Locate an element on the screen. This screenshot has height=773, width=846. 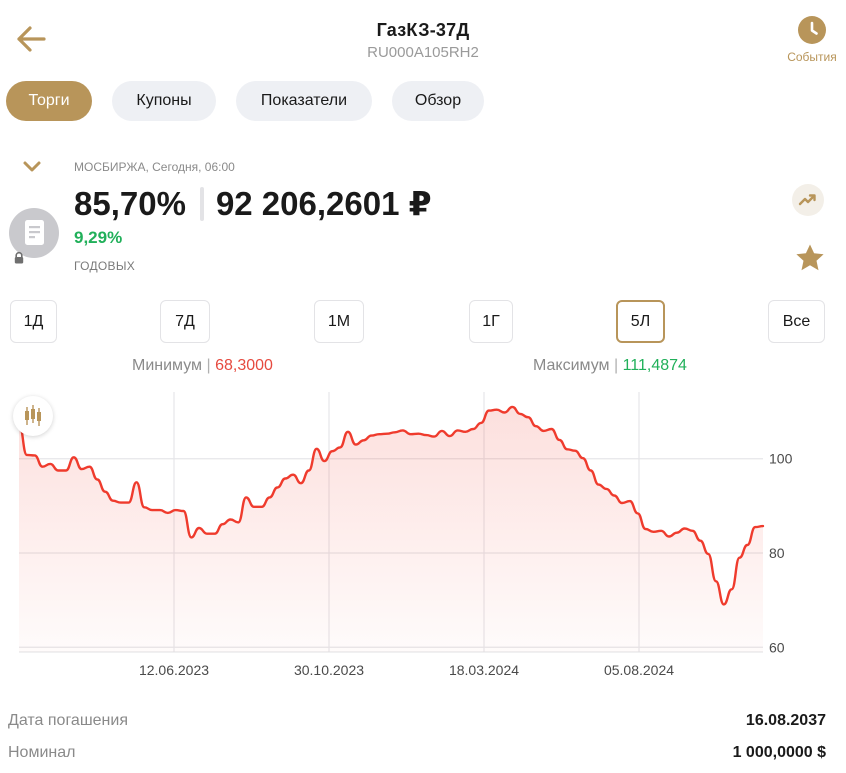
header: ГазКЗ-37Д RU000A105RH2 События is located at coordinates (423, 40).